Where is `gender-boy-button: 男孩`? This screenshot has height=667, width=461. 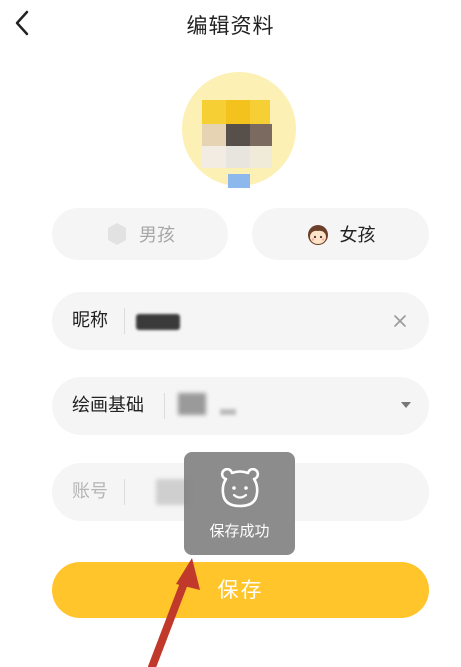
gender-boy-button: 男孩 is located at coordinates (140, 234).